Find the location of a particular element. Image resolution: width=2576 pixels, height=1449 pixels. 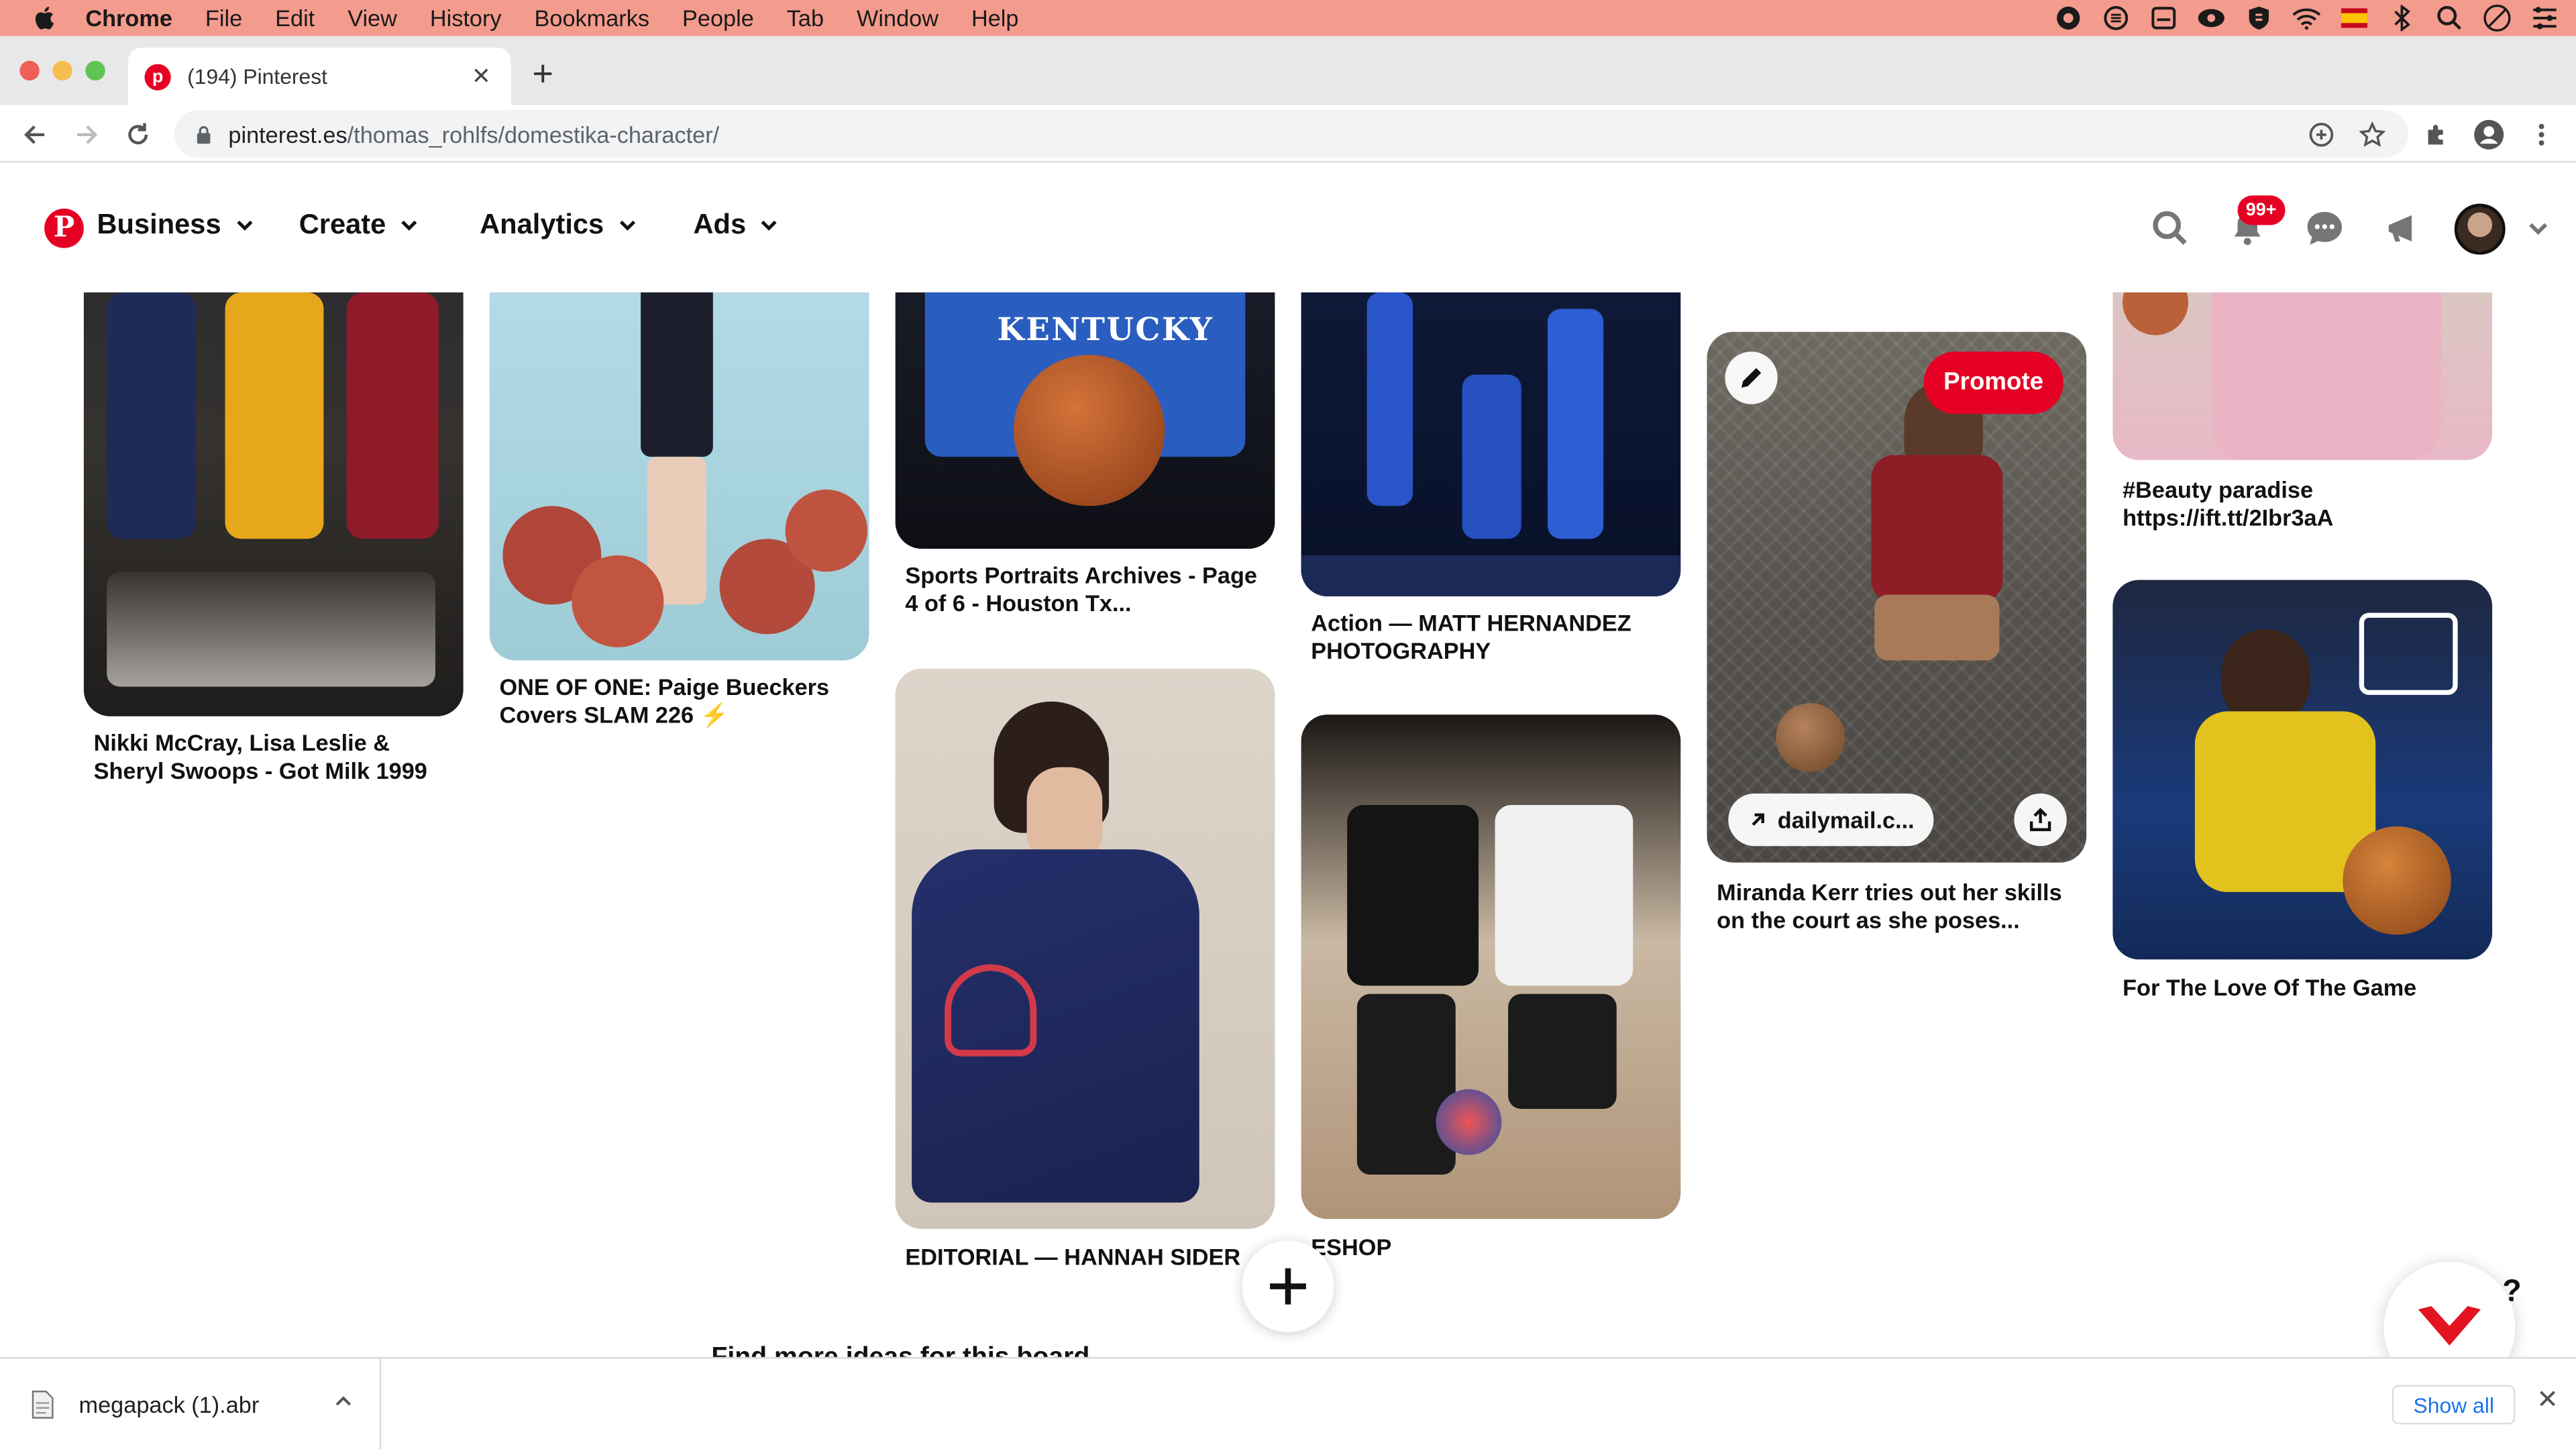

profile-button is located at coordinates (2489, 135).